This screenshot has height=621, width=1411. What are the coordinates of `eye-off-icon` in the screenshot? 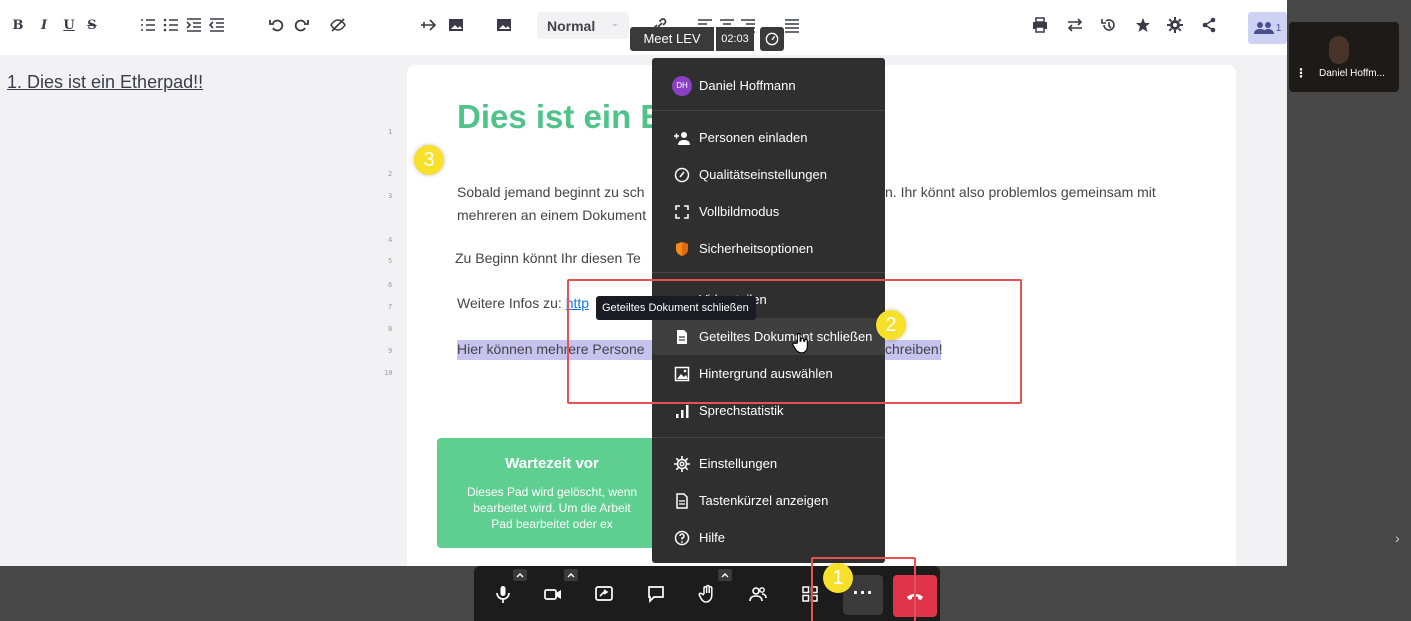 It's located at (338, 25).